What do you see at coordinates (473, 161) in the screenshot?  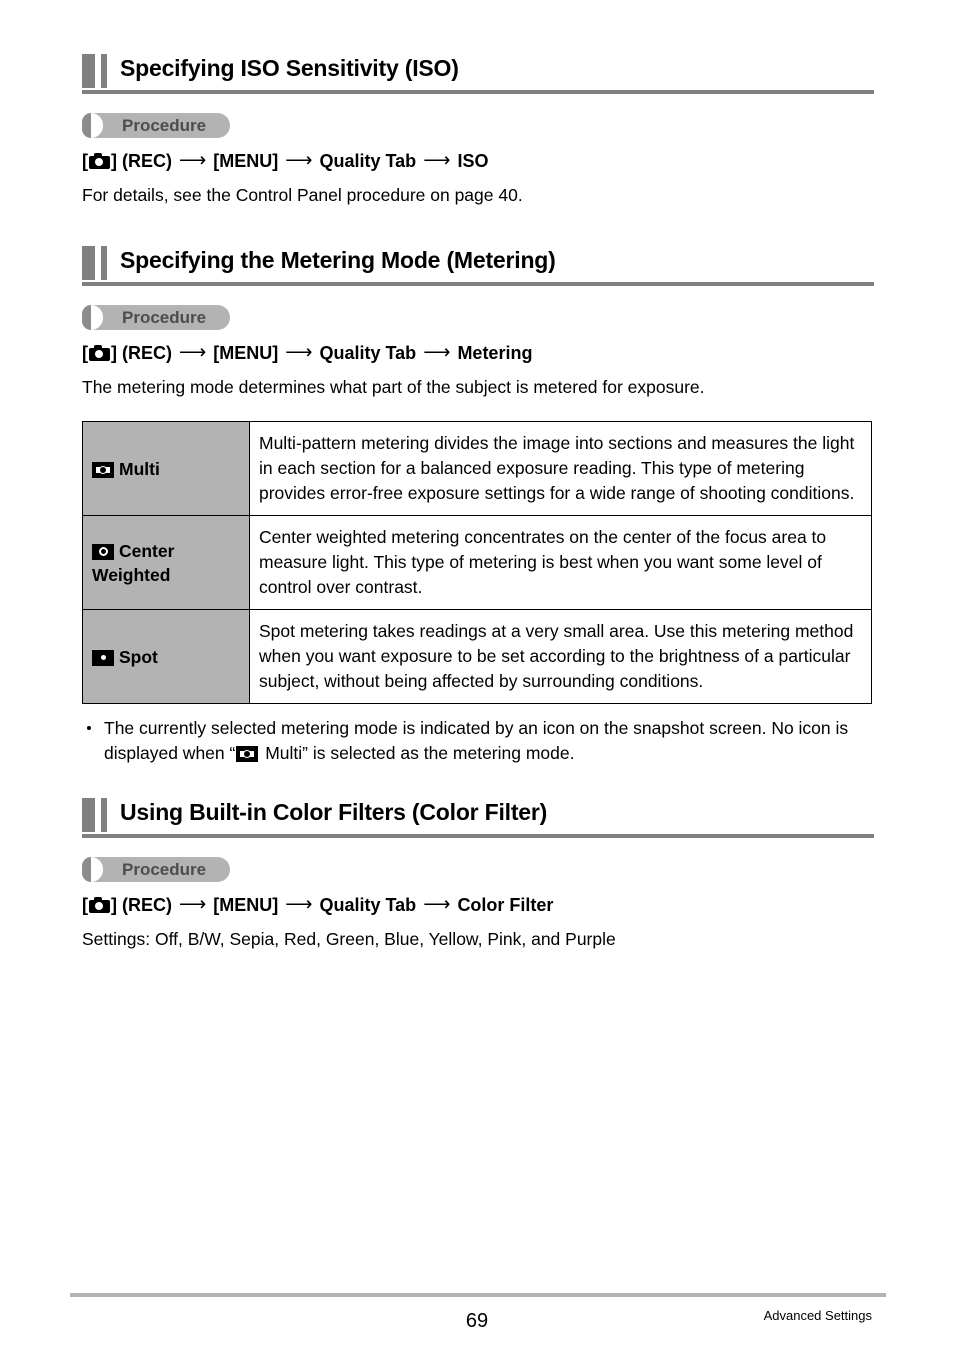 I see `path-item-label: ISO` at bounding box center [473, 161].